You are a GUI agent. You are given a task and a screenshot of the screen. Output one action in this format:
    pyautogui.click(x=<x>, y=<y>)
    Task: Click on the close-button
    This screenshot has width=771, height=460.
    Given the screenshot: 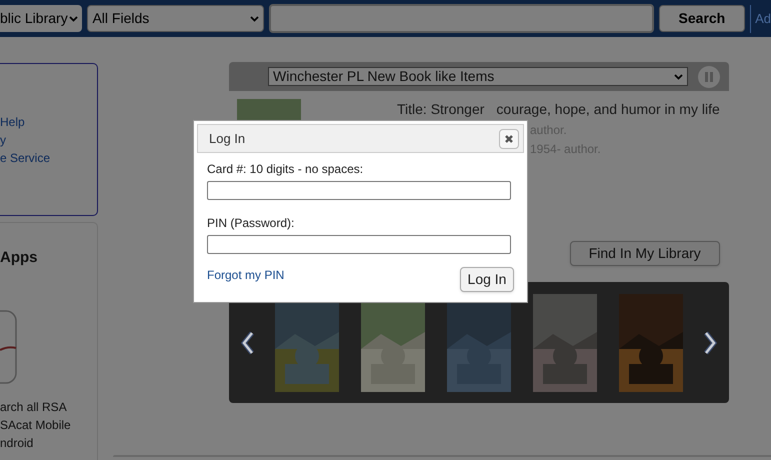 What is the action you would take?
    pyautogui.click(x=509, y=138)
    